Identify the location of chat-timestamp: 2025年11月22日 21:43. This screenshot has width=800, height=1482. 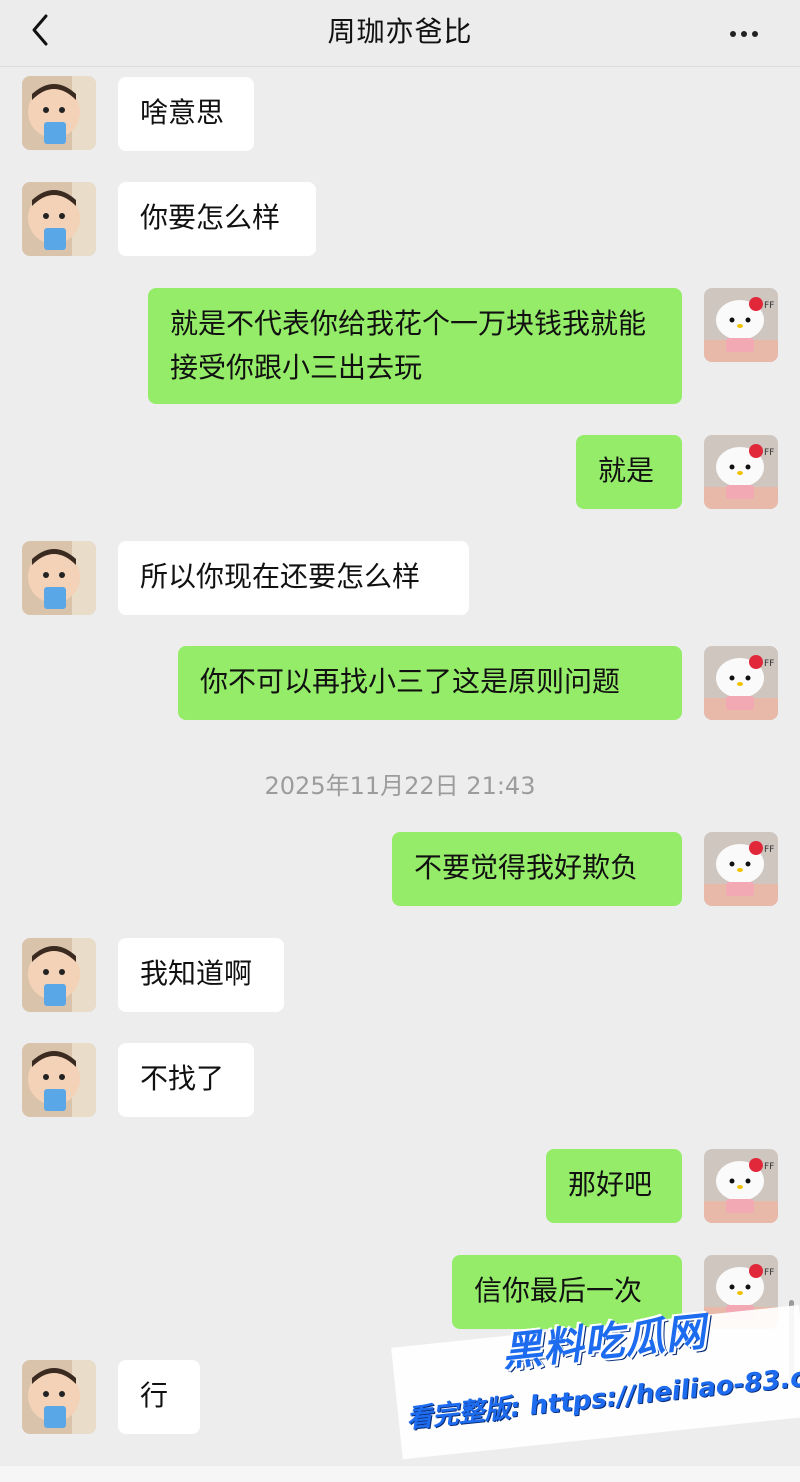
(400, 786).